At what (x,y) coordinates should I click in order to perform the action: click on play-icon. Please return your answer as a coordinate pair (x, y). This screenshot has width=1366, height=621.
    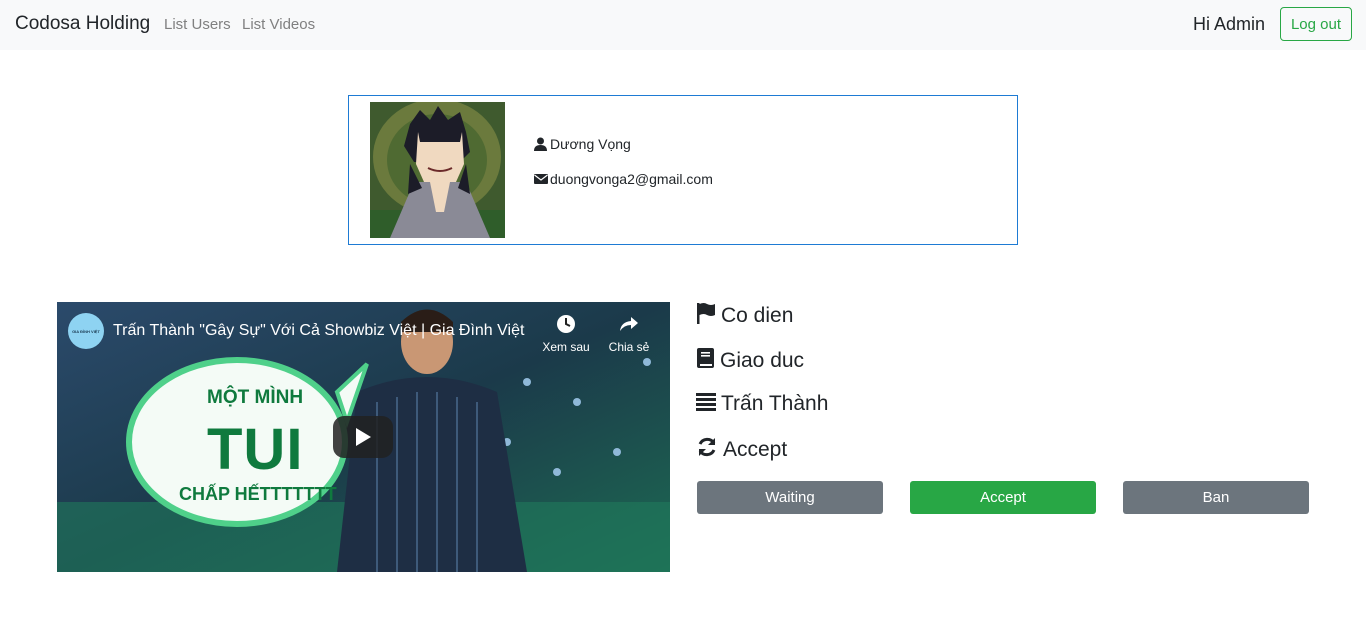
    Looking at the image, I should click on (363, 437).